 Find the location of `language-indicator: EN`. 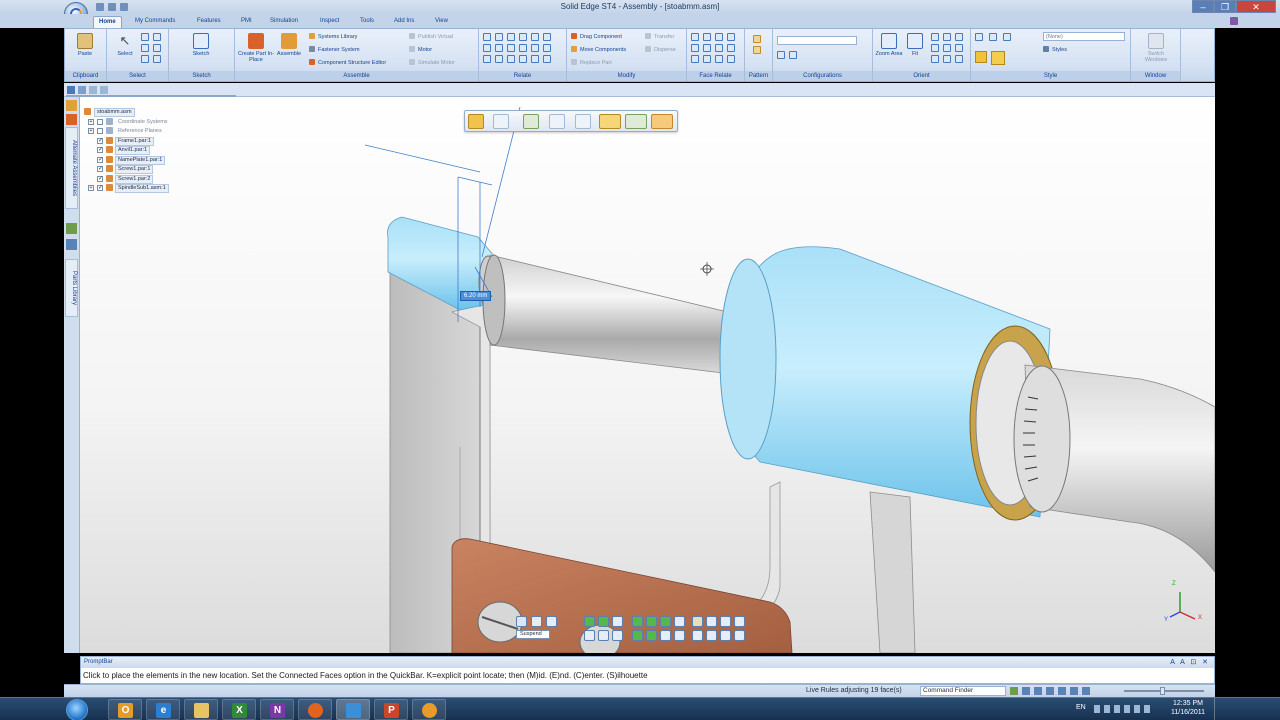

language-indicator: EN is located at coordinates (1081, 707).